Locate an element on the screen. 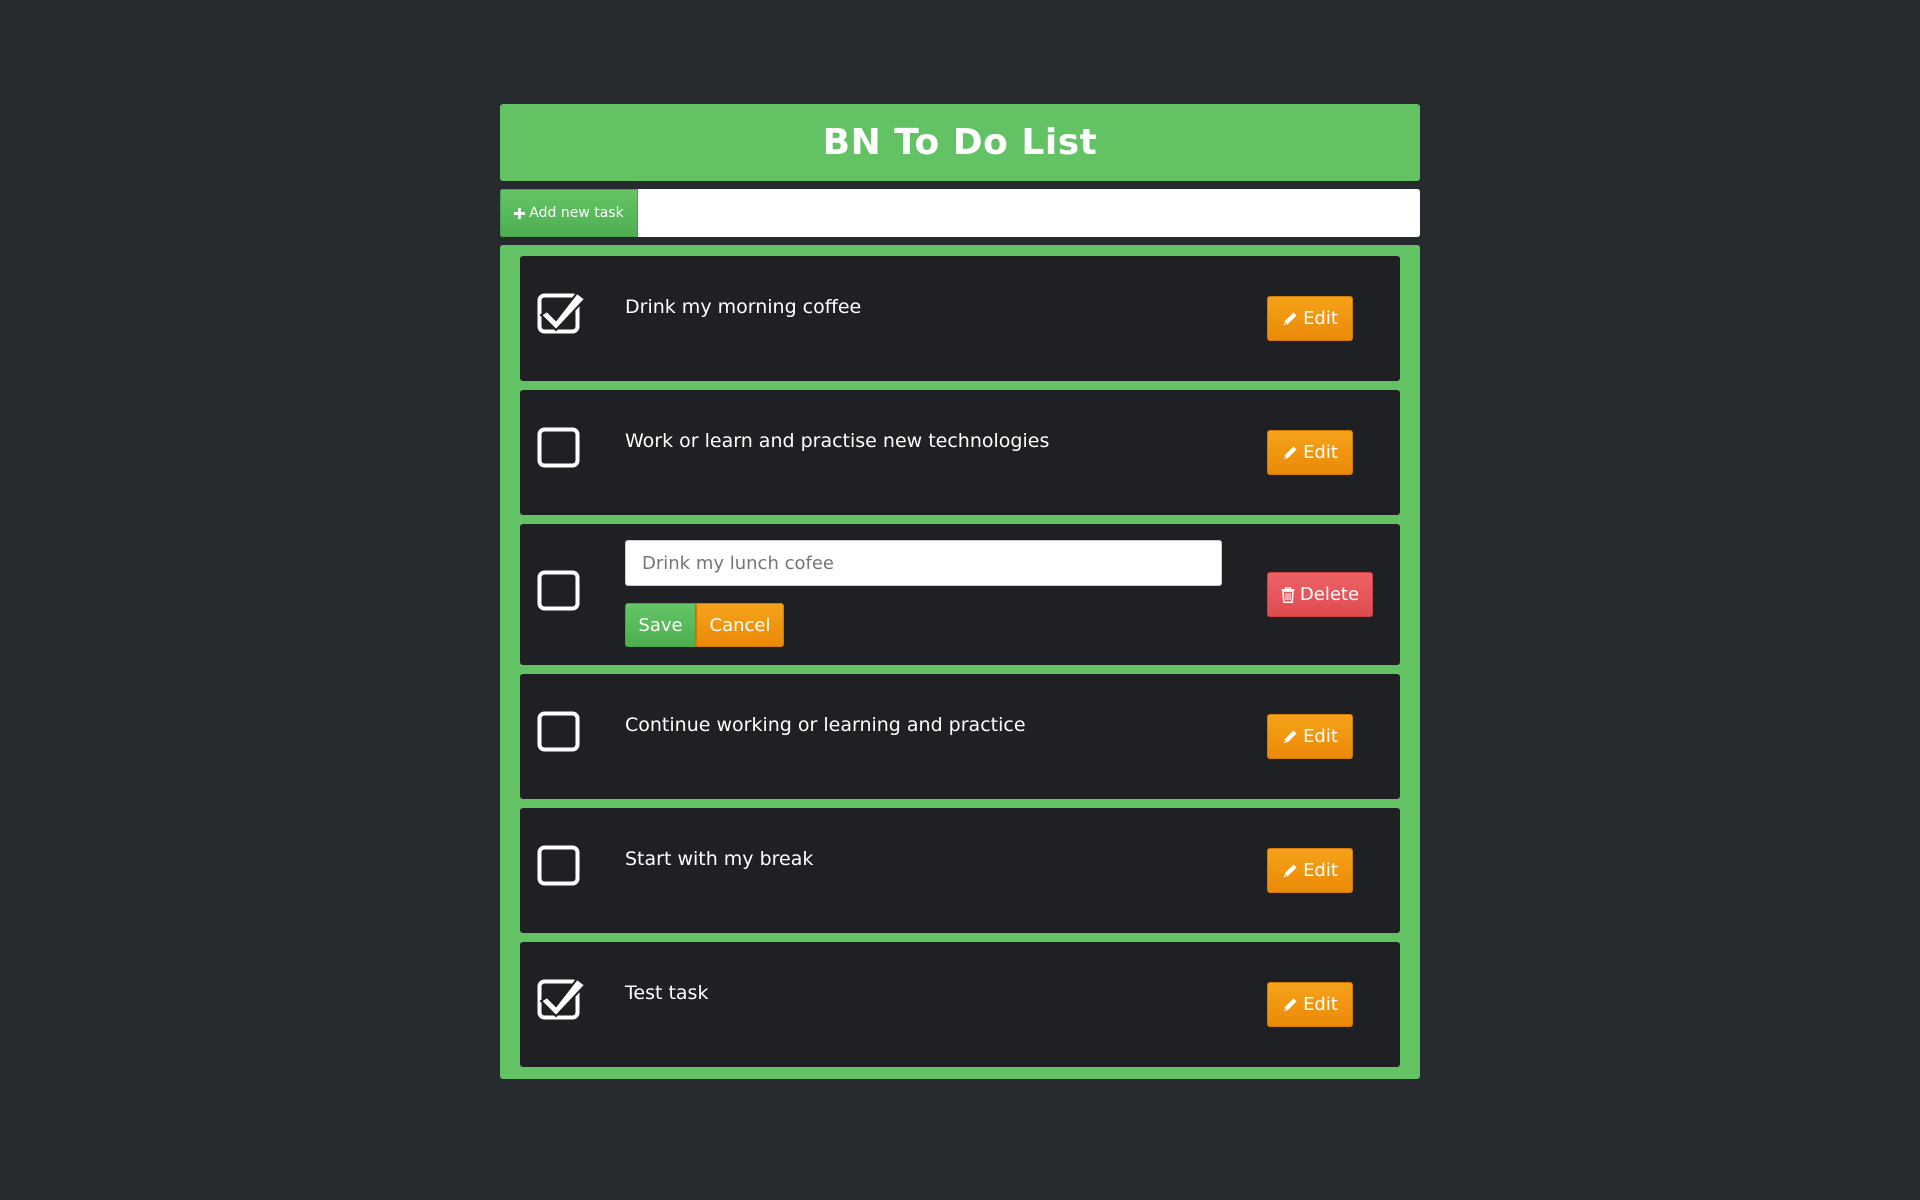  task-label: Start with my break is located at coordinates (719, 859).